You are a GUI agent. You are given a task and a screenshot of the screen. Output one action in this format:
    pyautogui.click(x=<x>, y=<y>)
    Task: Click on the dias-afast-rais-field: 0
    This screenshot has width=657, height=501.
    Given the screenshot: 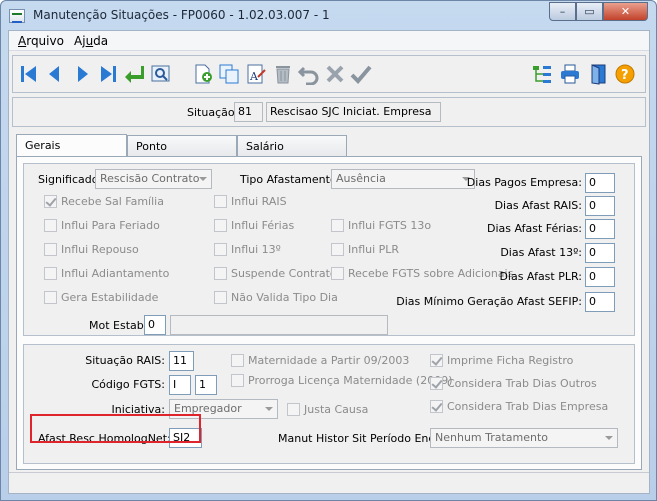 What is the action you would take?
    pyautogui.click(x=600, y=206)
    